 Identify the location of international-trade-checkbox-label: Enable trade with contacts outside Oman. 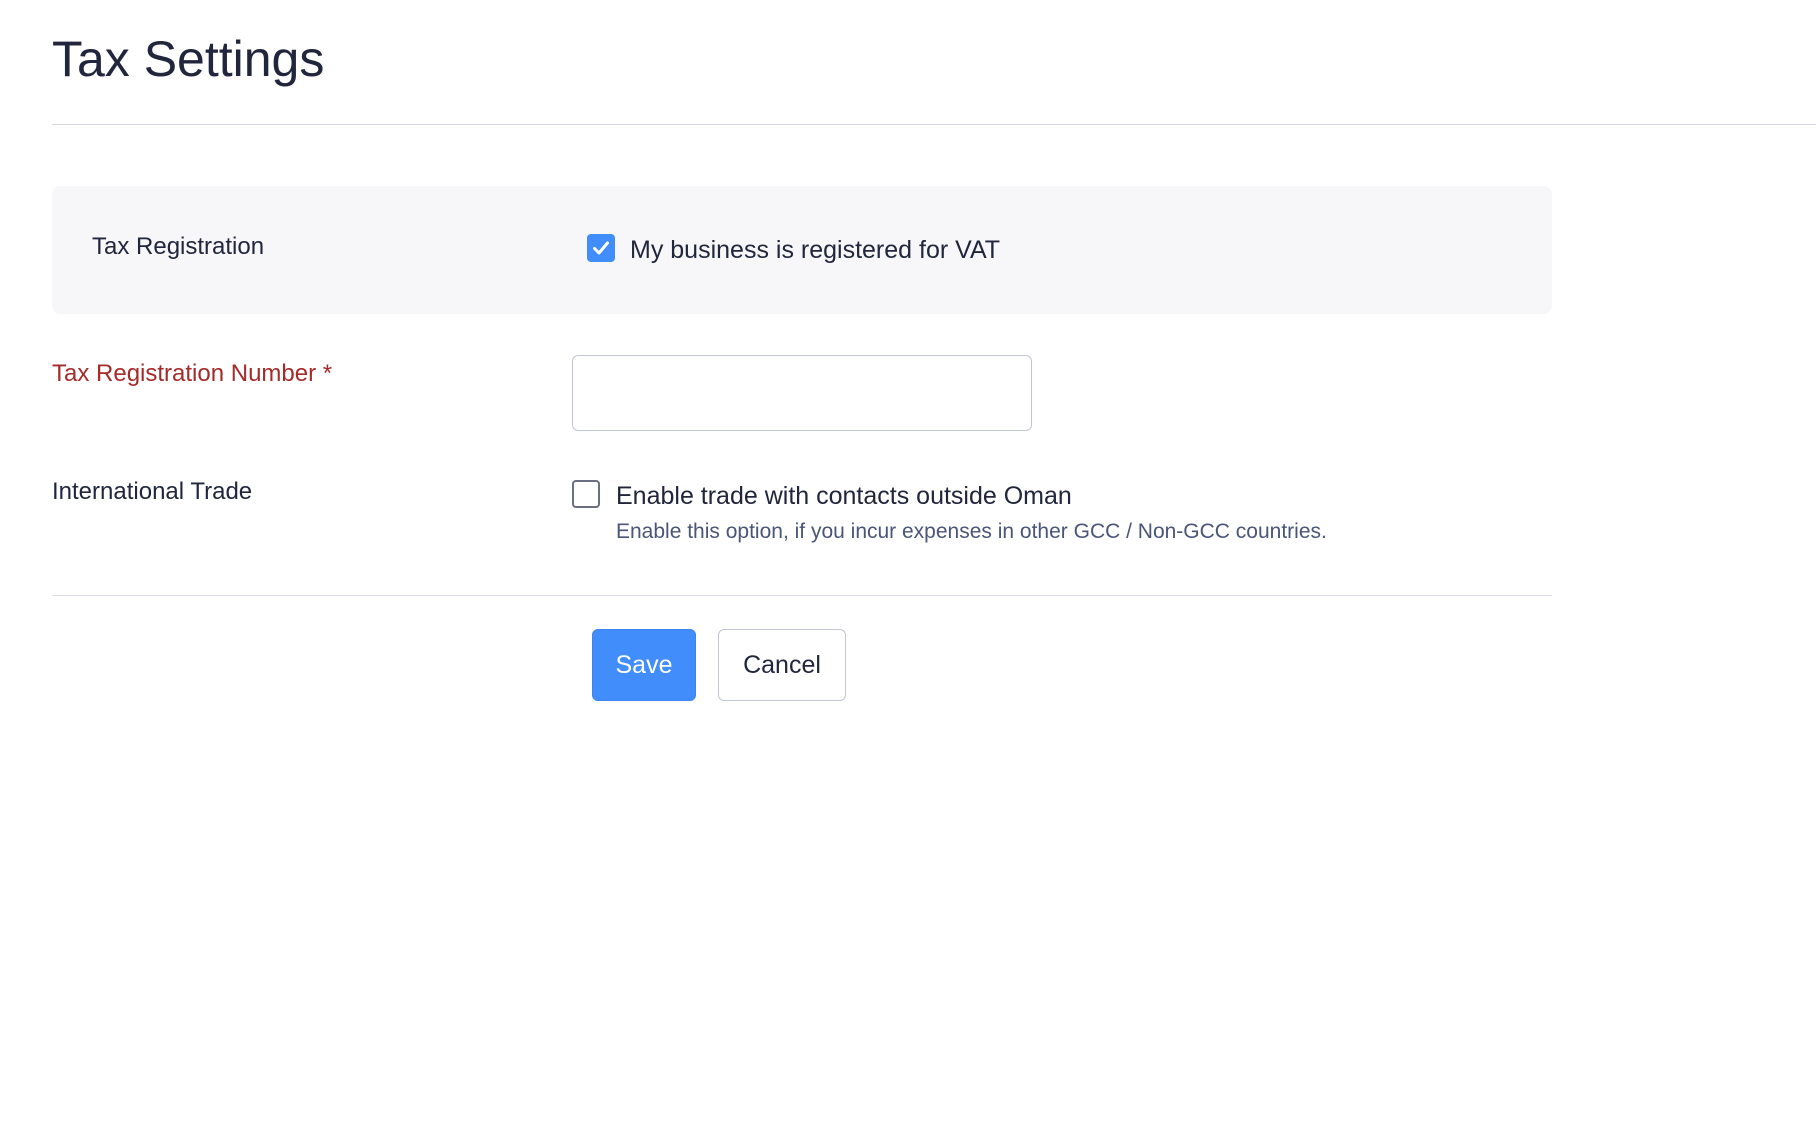
(844, 496).